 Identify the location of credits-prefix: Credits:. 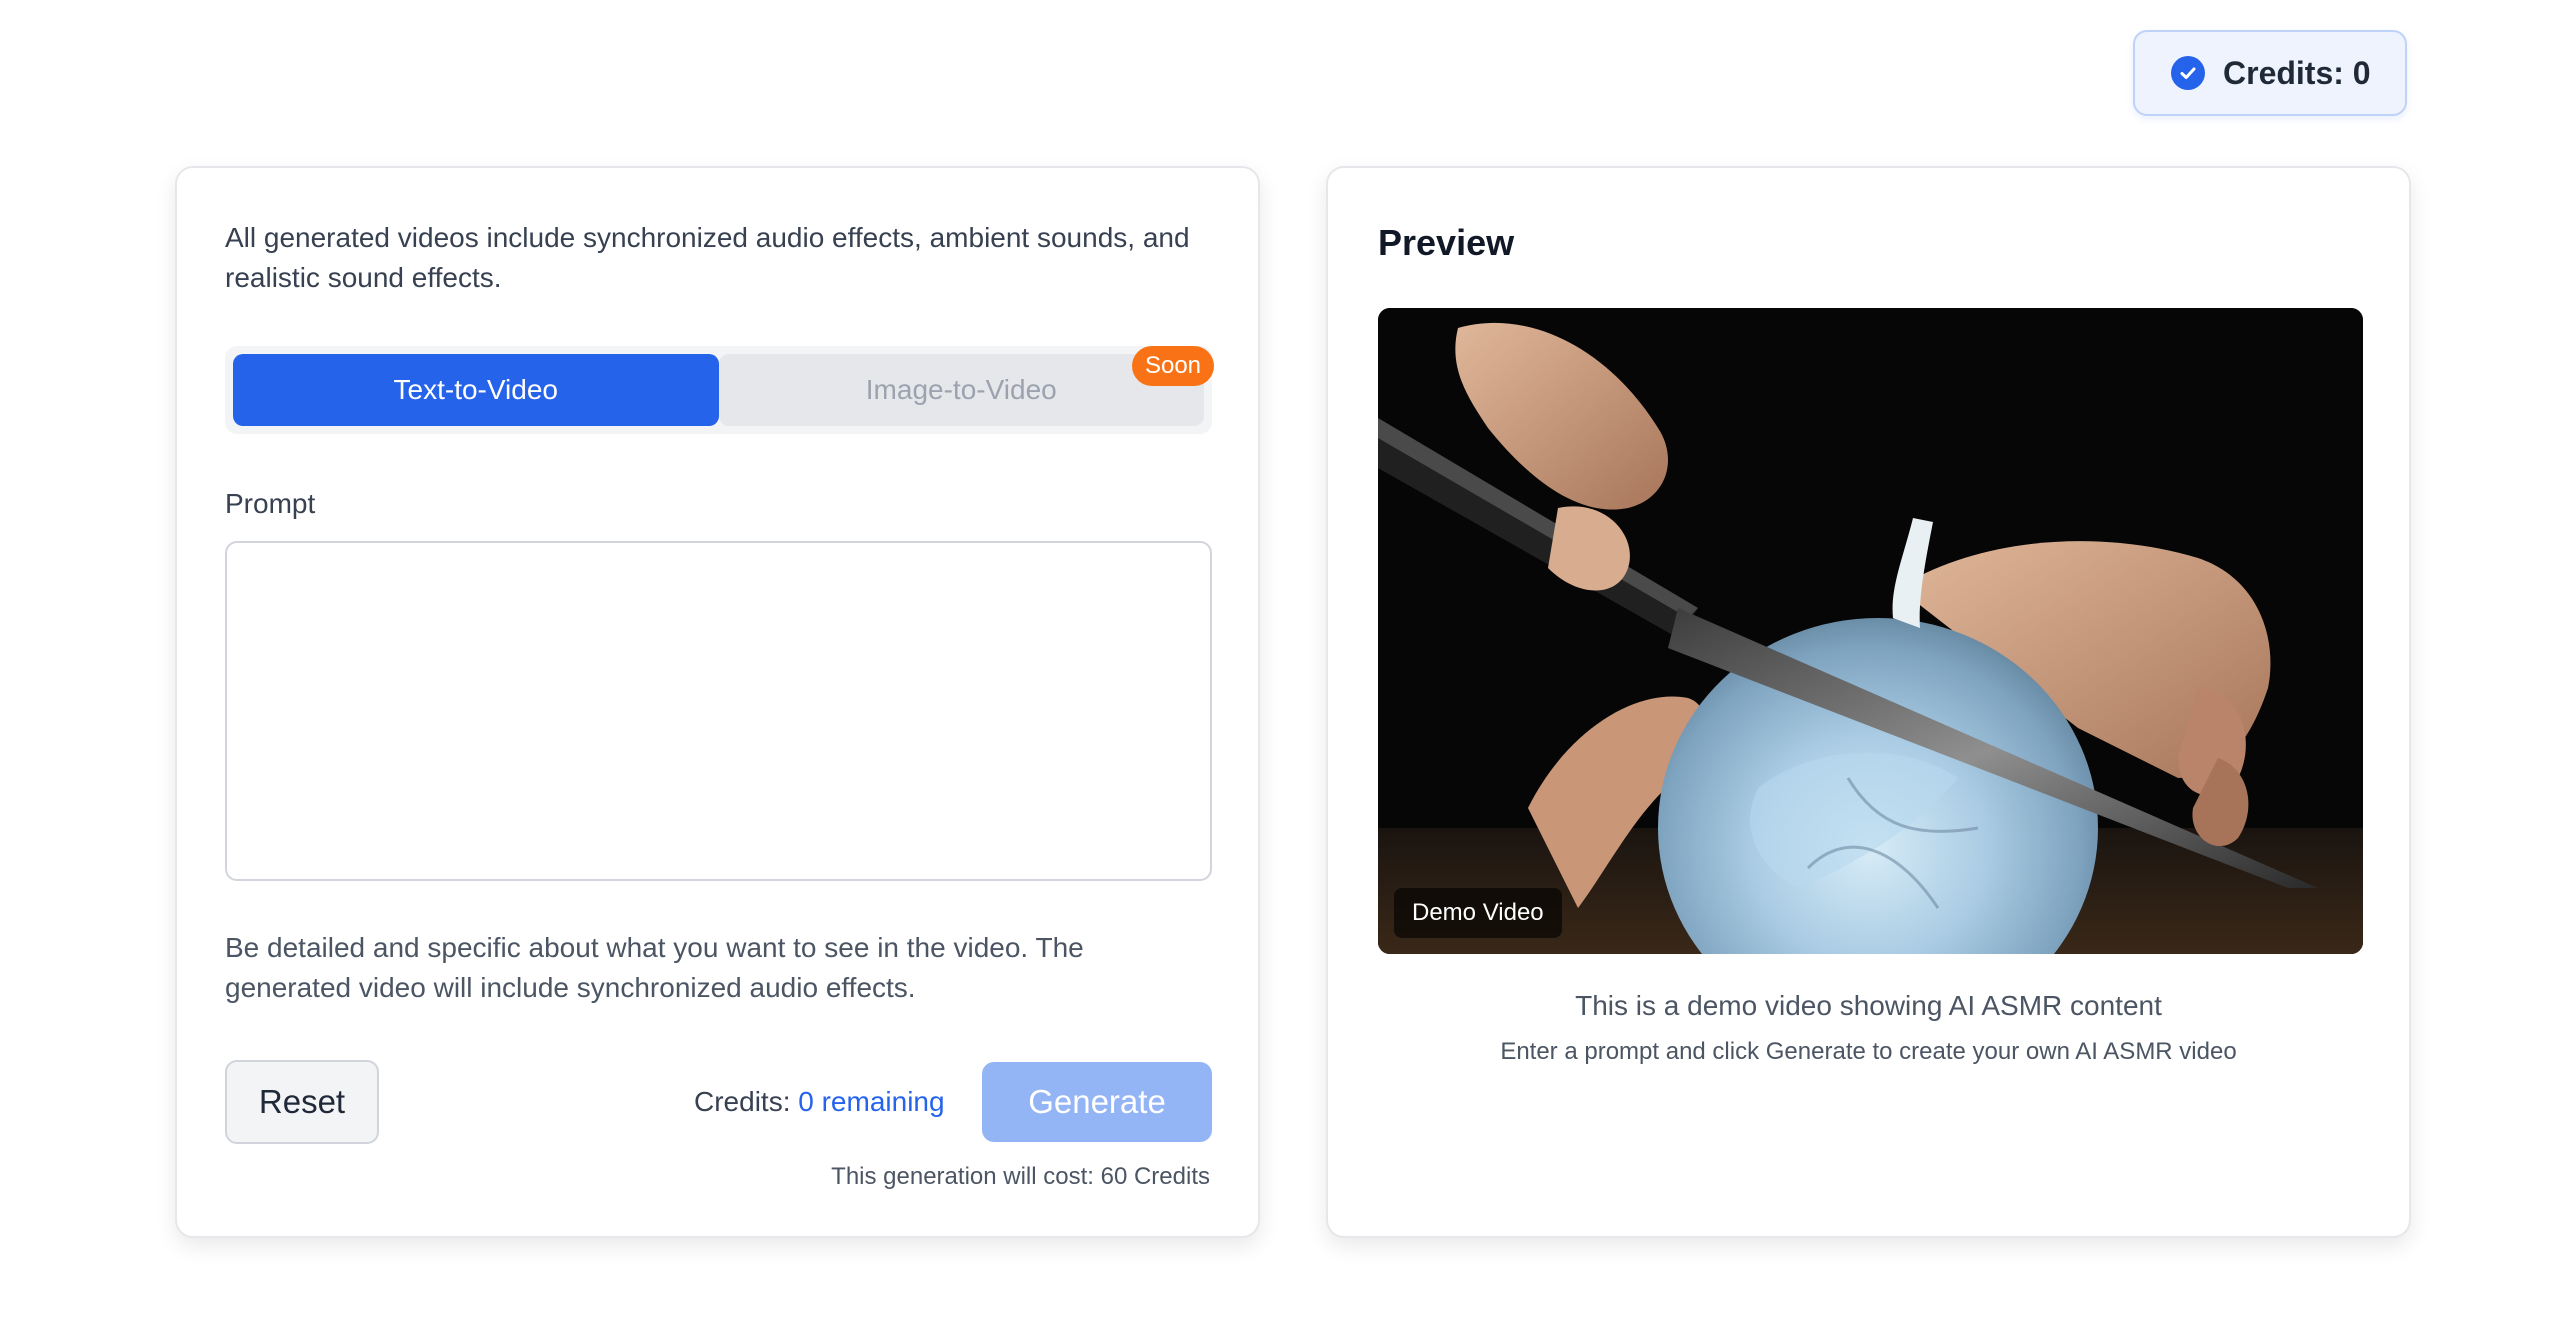
(742, 1101).